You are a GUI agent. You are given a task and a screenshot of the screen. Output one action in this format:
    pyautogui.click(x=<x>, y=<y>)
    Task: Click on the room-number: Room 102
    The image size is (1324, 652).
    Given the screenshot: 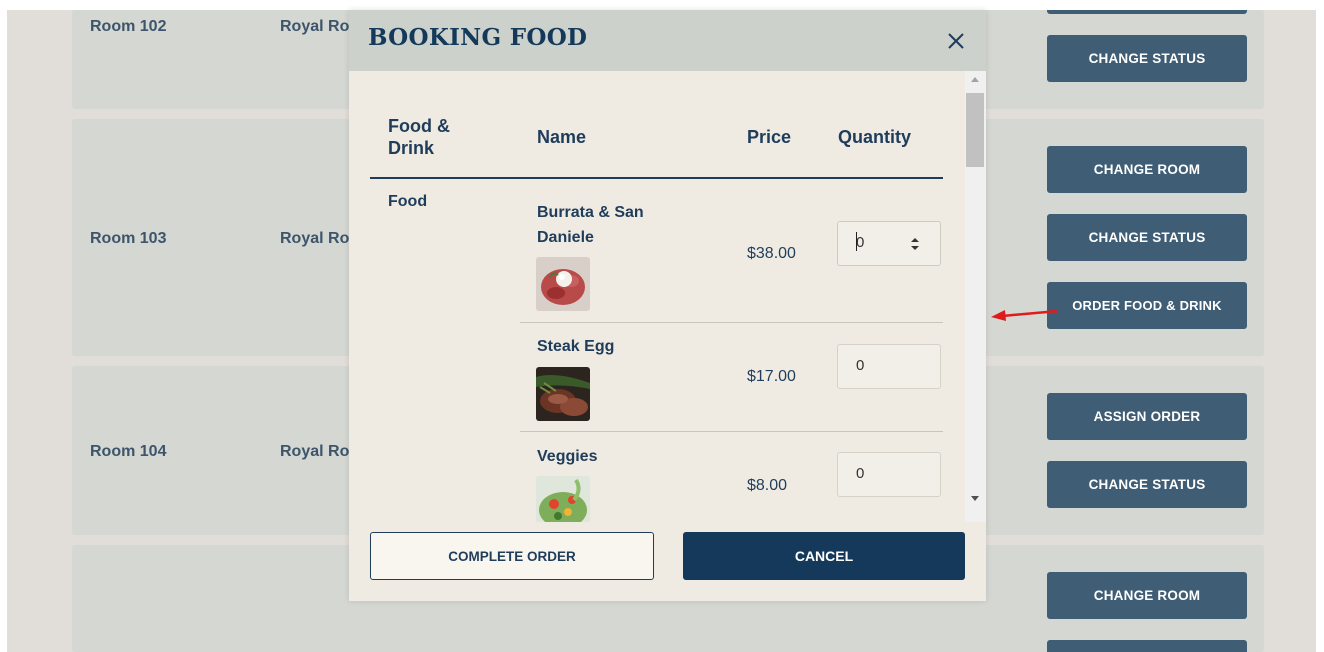 What is the action you would take?
    pyautogui.click(x=128, y=26)
    